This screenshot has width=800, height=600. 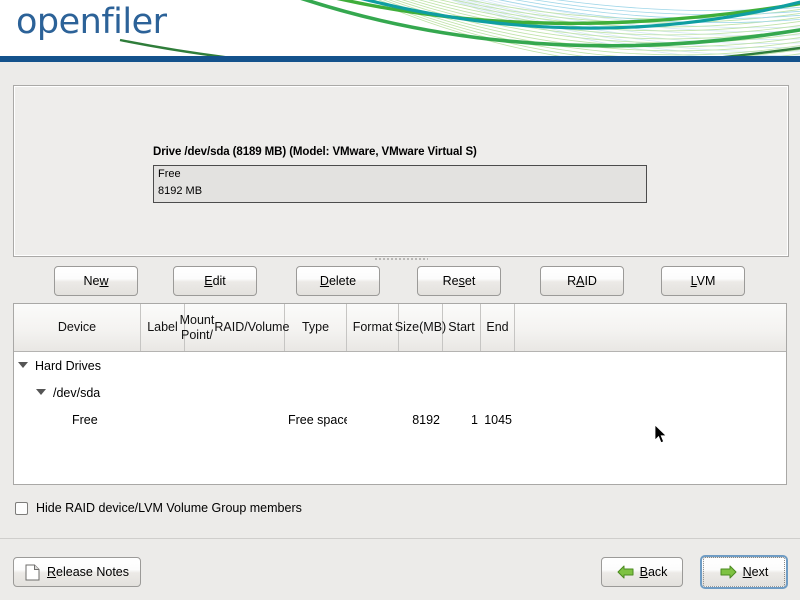 I want to click on partition-segment-label: Free, so click(x=169, y=174).